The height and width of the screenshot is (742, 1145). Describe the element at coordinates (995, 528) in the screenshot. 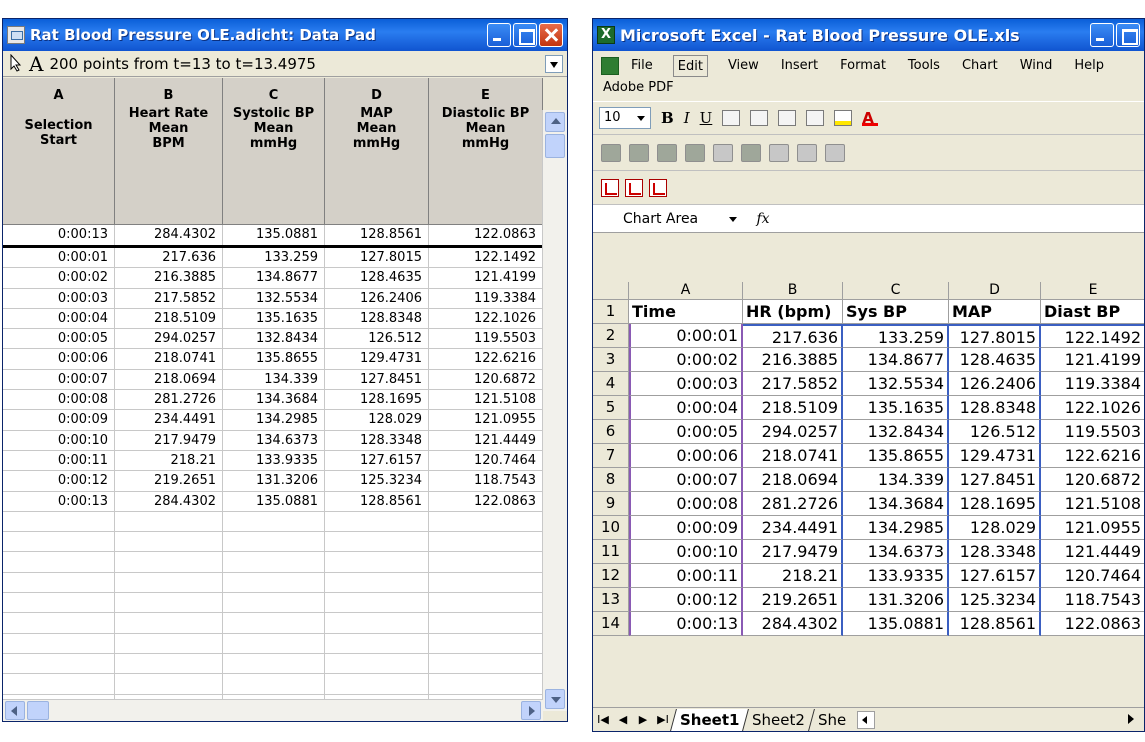

I see `cell: 128.029` at that location.